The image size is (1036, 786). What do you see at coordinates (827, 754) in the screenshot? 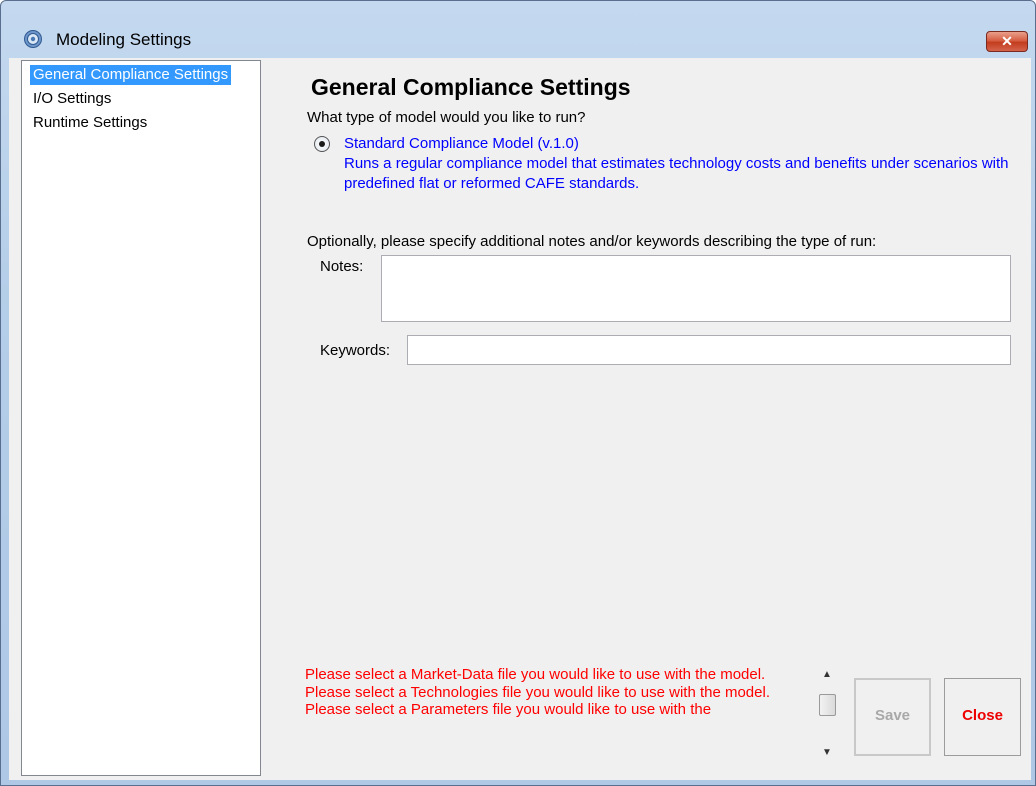
I see `scroll-down-arrow-icon: ▼` at bounding box center [827, 754].